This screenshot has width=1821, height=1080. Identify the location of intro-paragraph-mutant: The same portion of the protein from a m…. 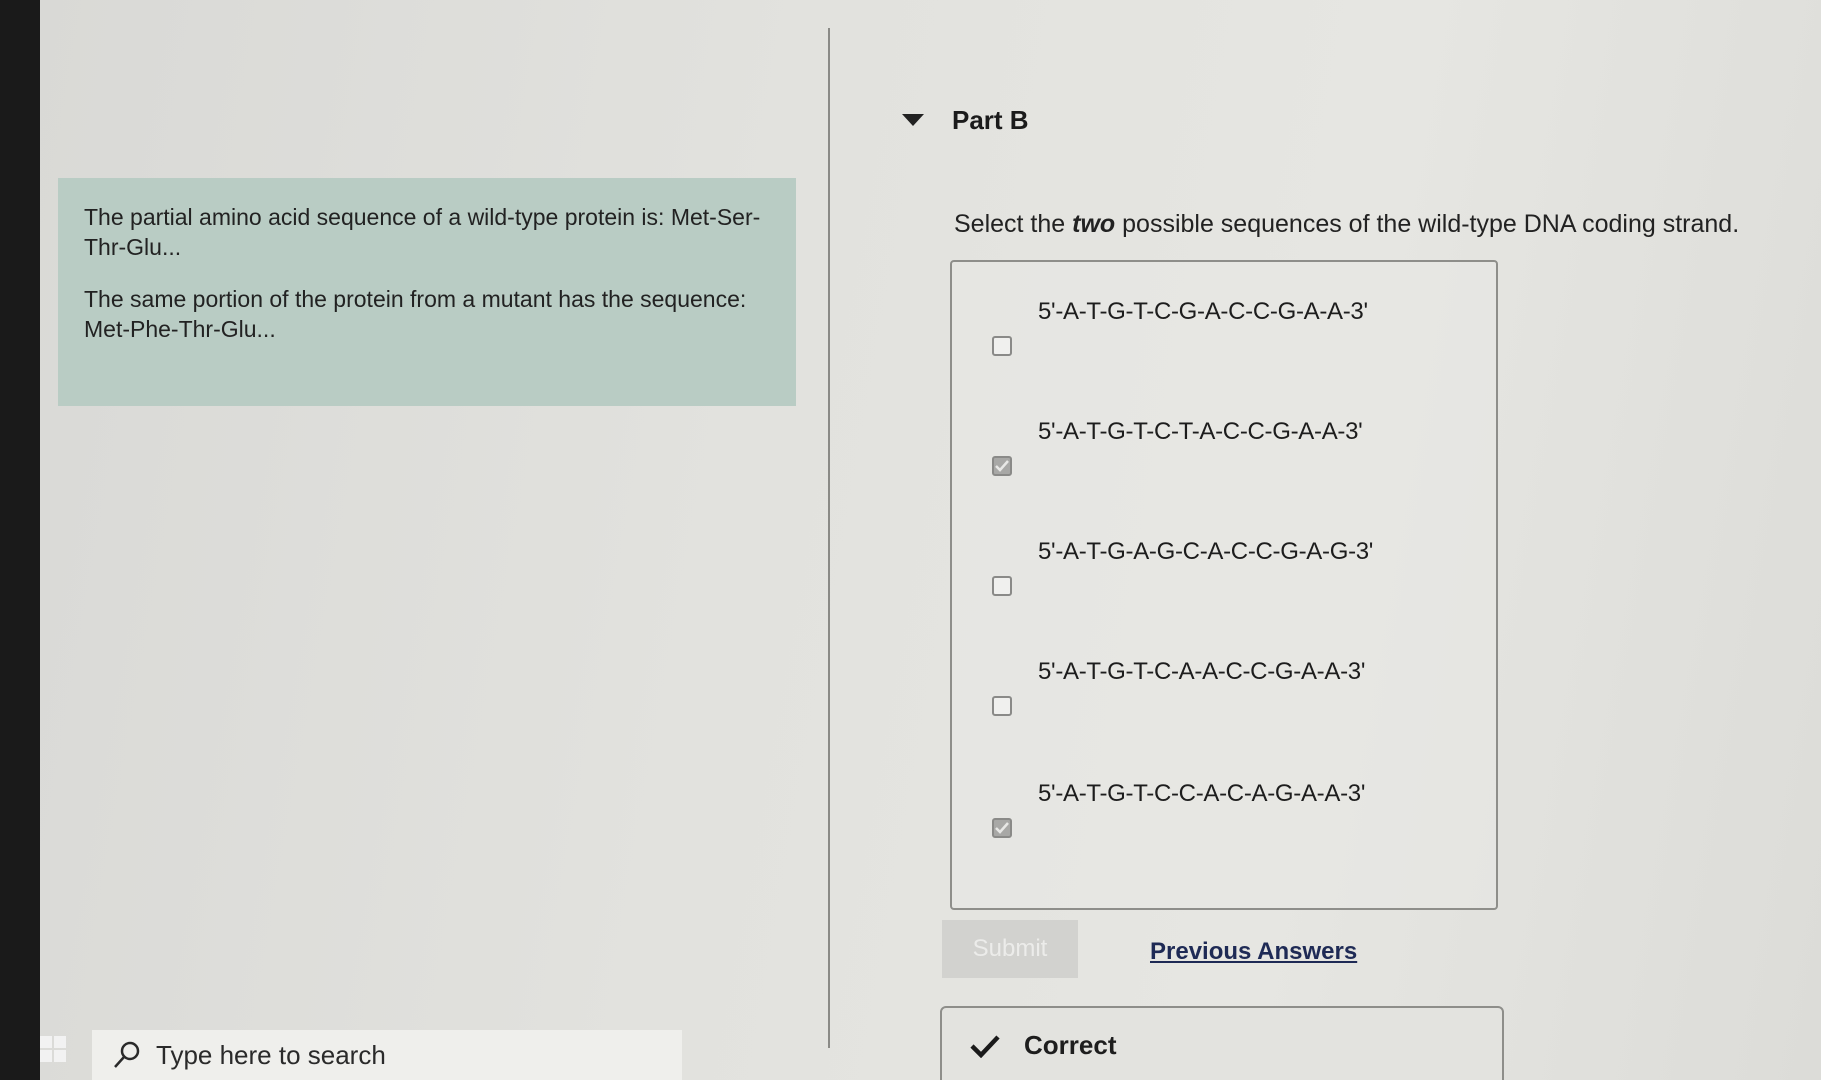
(415, 314).